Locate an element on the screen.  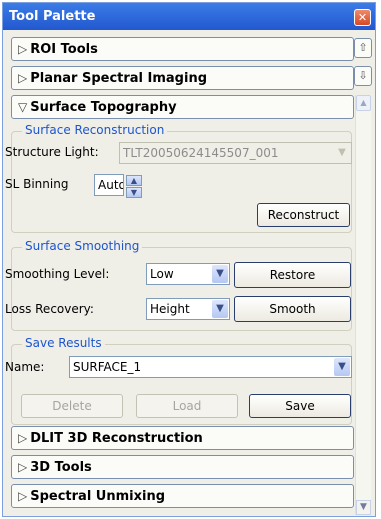
load-button: Load is located at coordinates (187, 406).